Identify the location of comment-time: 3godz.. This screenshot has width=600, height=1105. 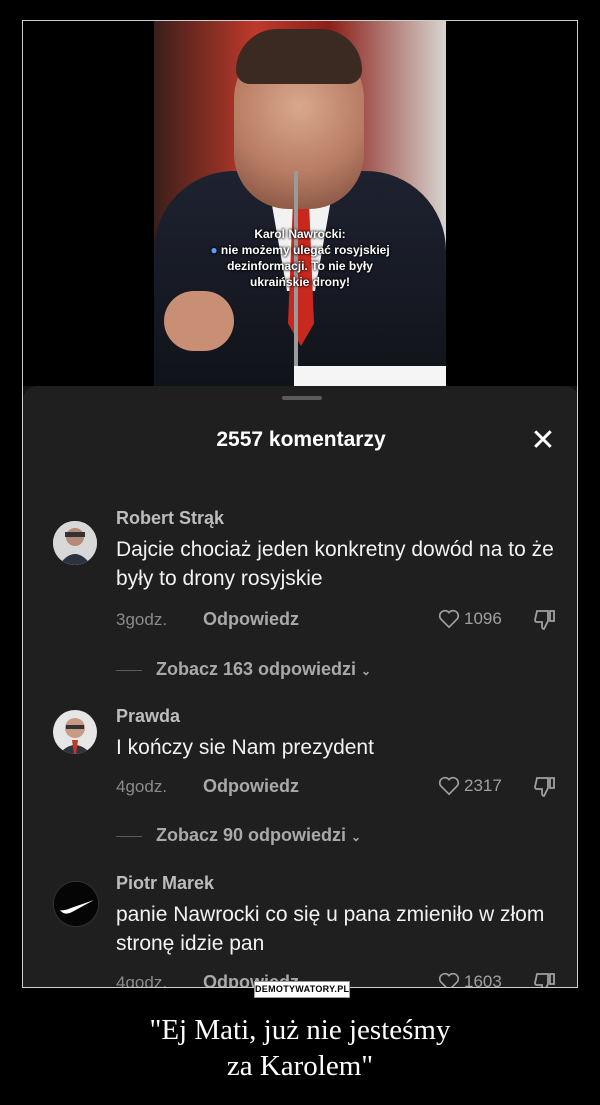
(142, 619).